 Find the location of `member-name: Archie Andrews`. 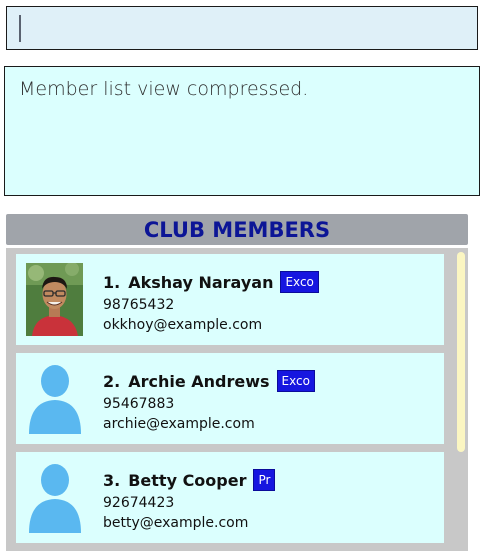

member-name: Archie Andrews is located at coordinates (199, 381).